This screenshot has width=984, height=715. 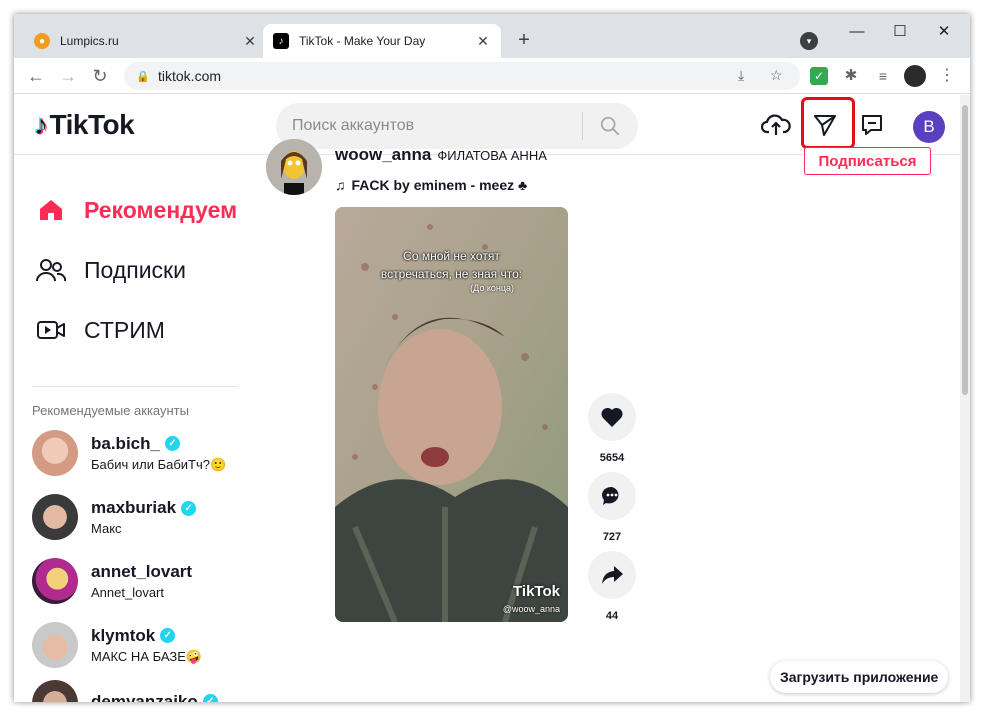 I want to click on search-box, so click(x=457, y=126).